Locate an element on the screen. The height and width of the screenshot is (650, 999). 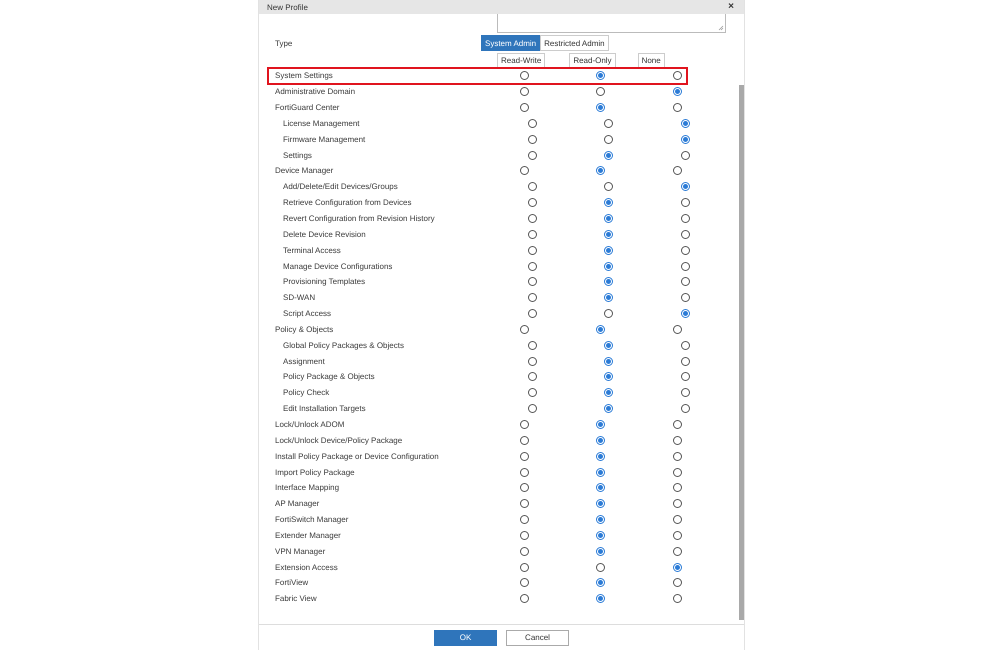
column-header-button: None is located at coordinates (651, 60).